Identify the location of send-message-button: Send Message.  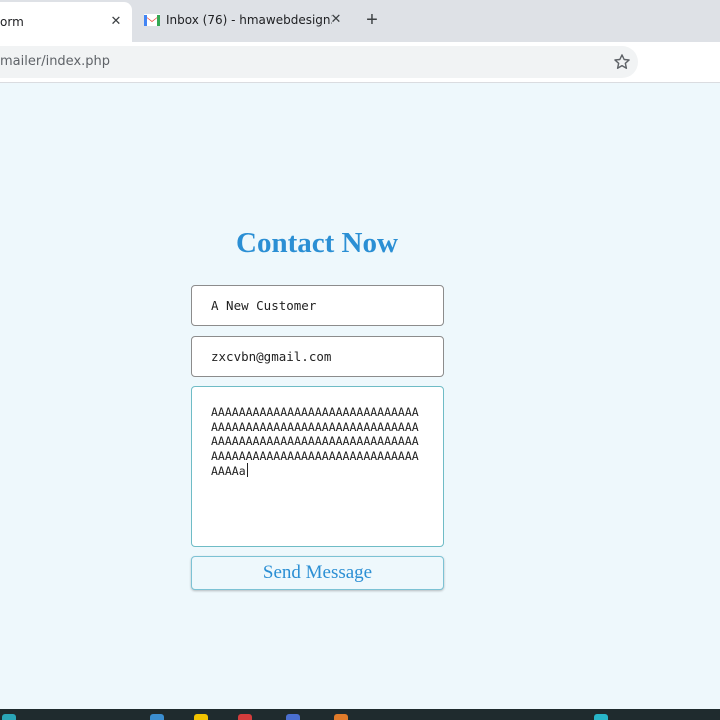
(317, 573).